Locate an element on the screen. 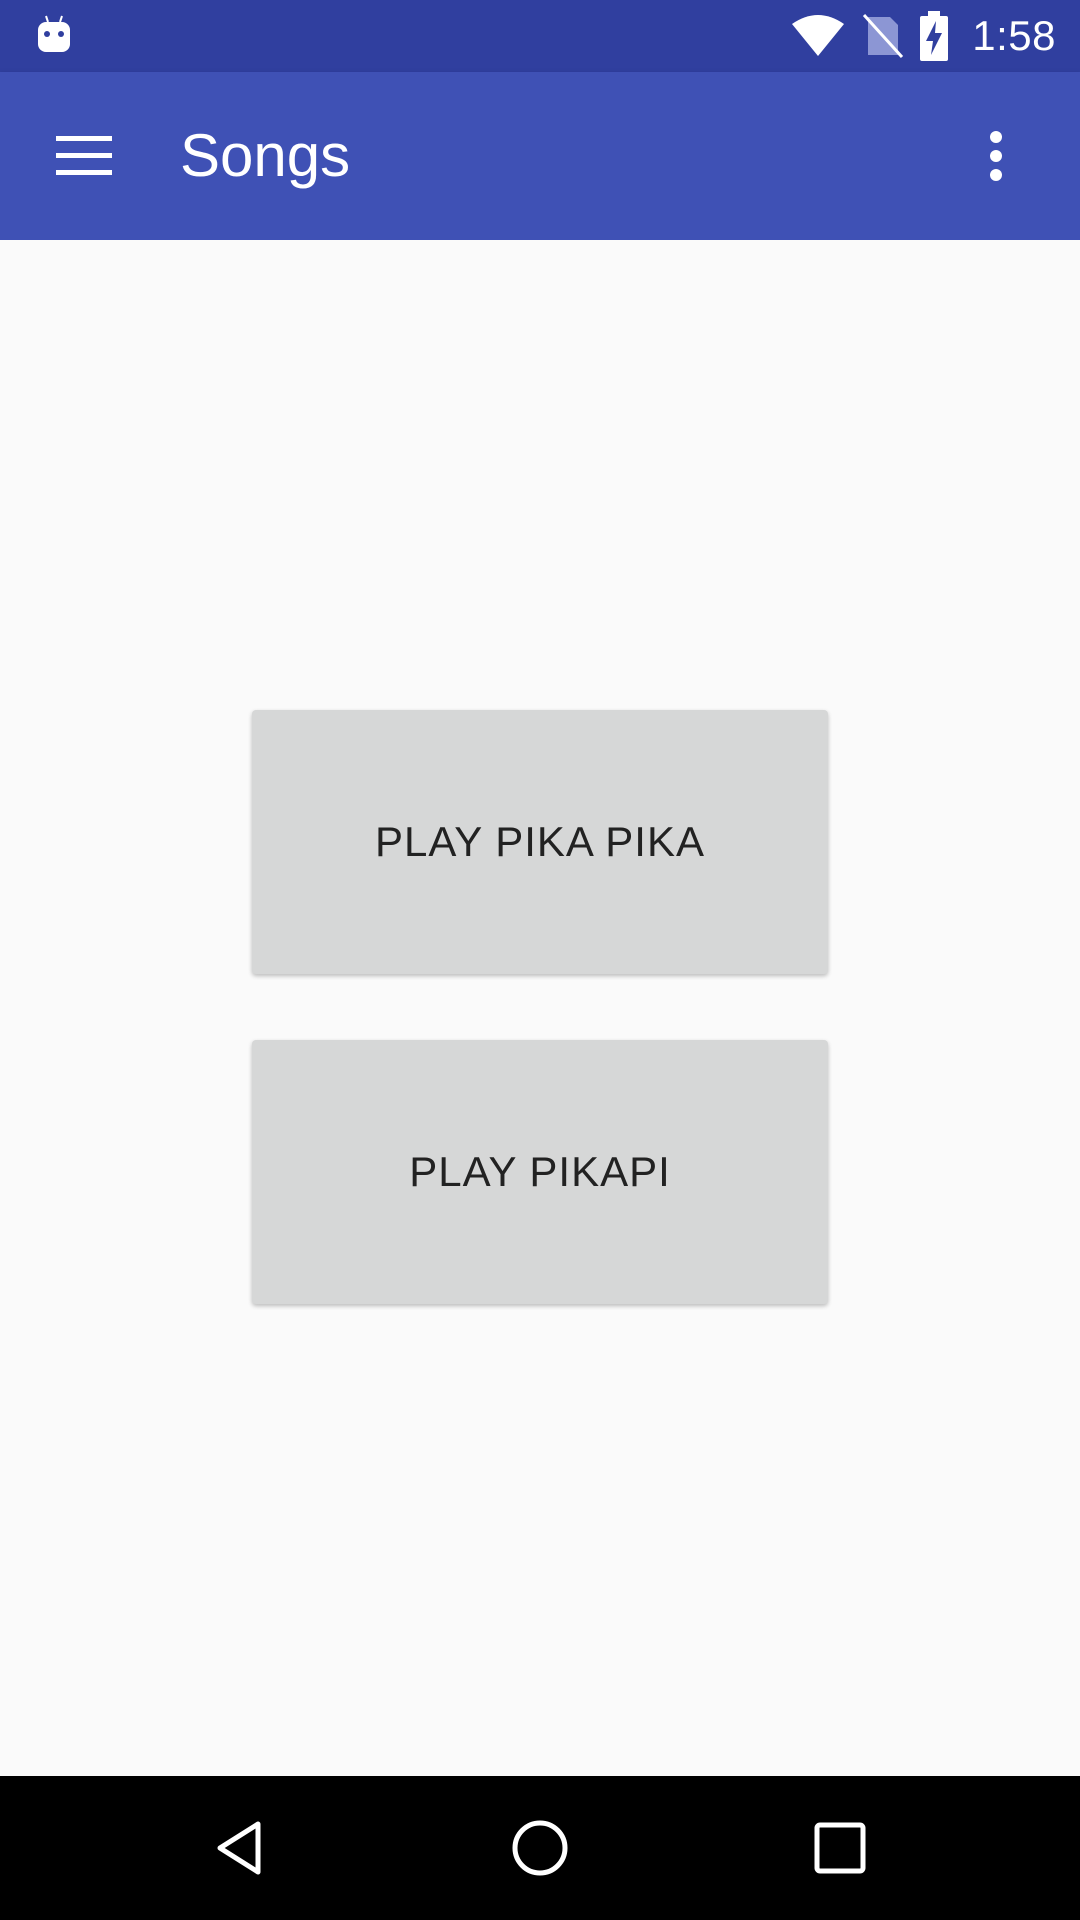 The width and height of the screenshot is (1080, 1920). navigation-menu-button is located at coordinates (84, 156).